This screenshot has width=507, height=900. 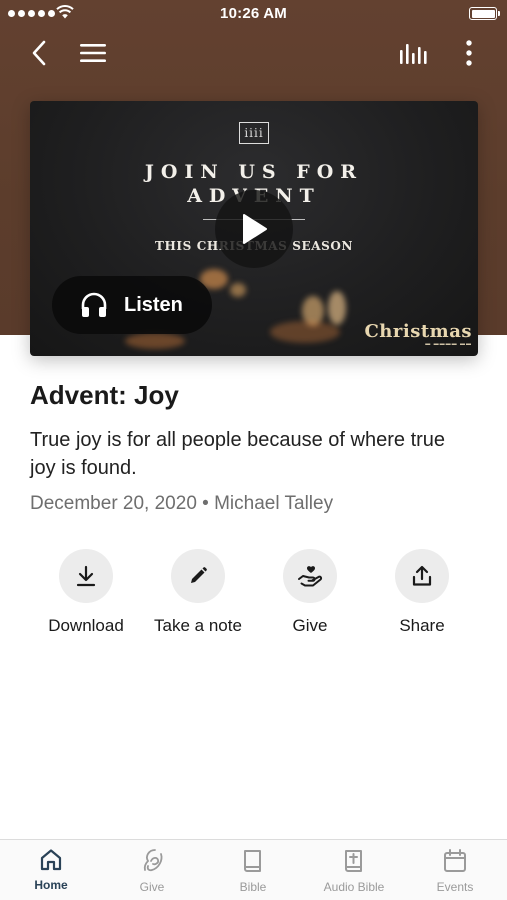 I want to click on take-note-label: Take a note, so click(x=198, y=625).